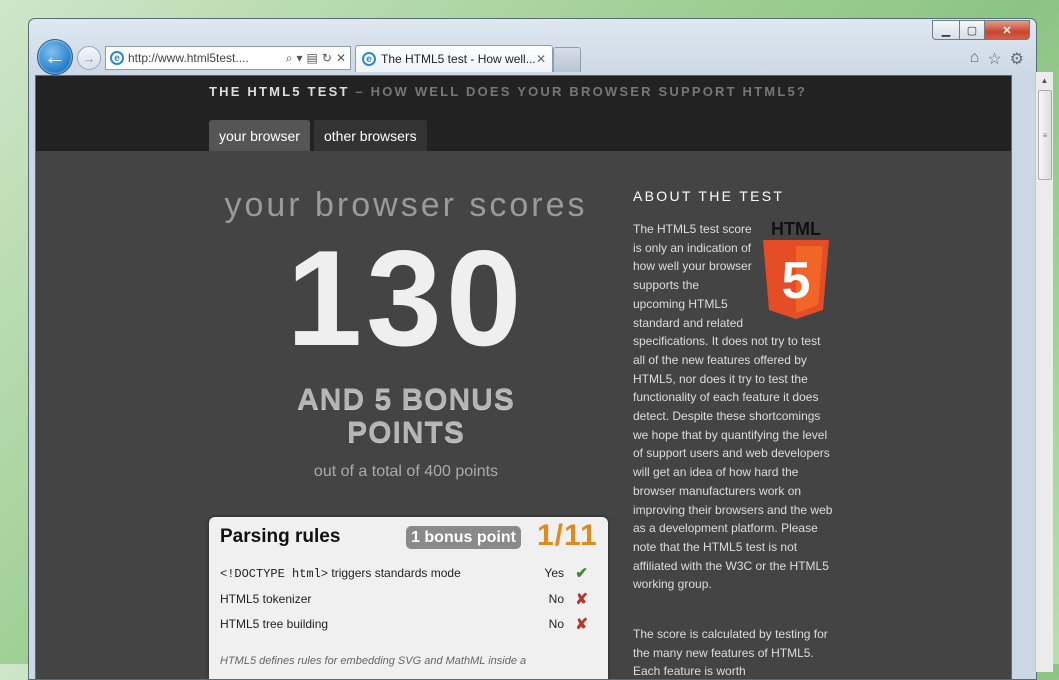 The height and width of the screenshot is (680, 1059). What do you see at coordinates (406, 432) in the screenshot?
I see `bonus-line-2: POINTS` at bounding box center [406, 432].